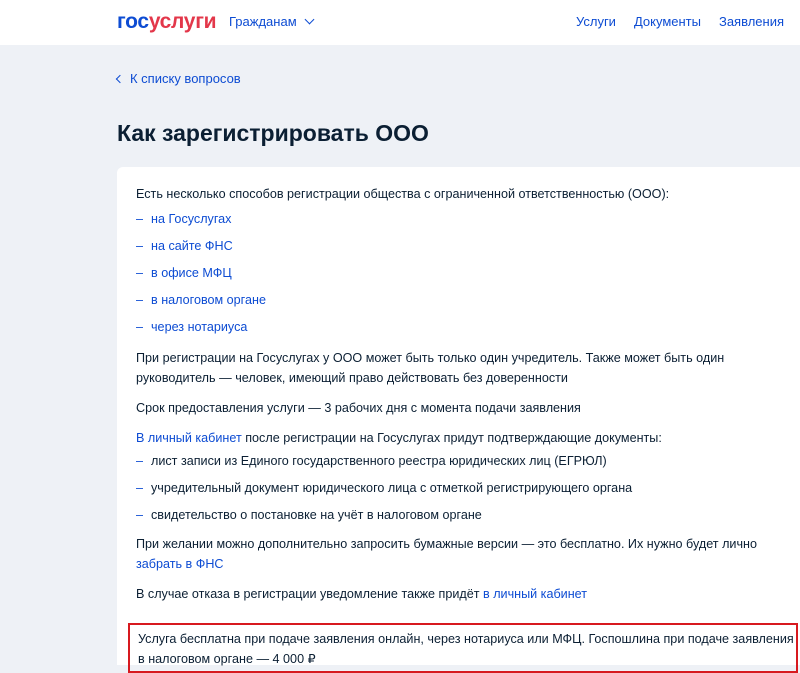 The image size is (800, 673). I want to click on refusal-account-link: в личный кабинет, so click(535, 594).